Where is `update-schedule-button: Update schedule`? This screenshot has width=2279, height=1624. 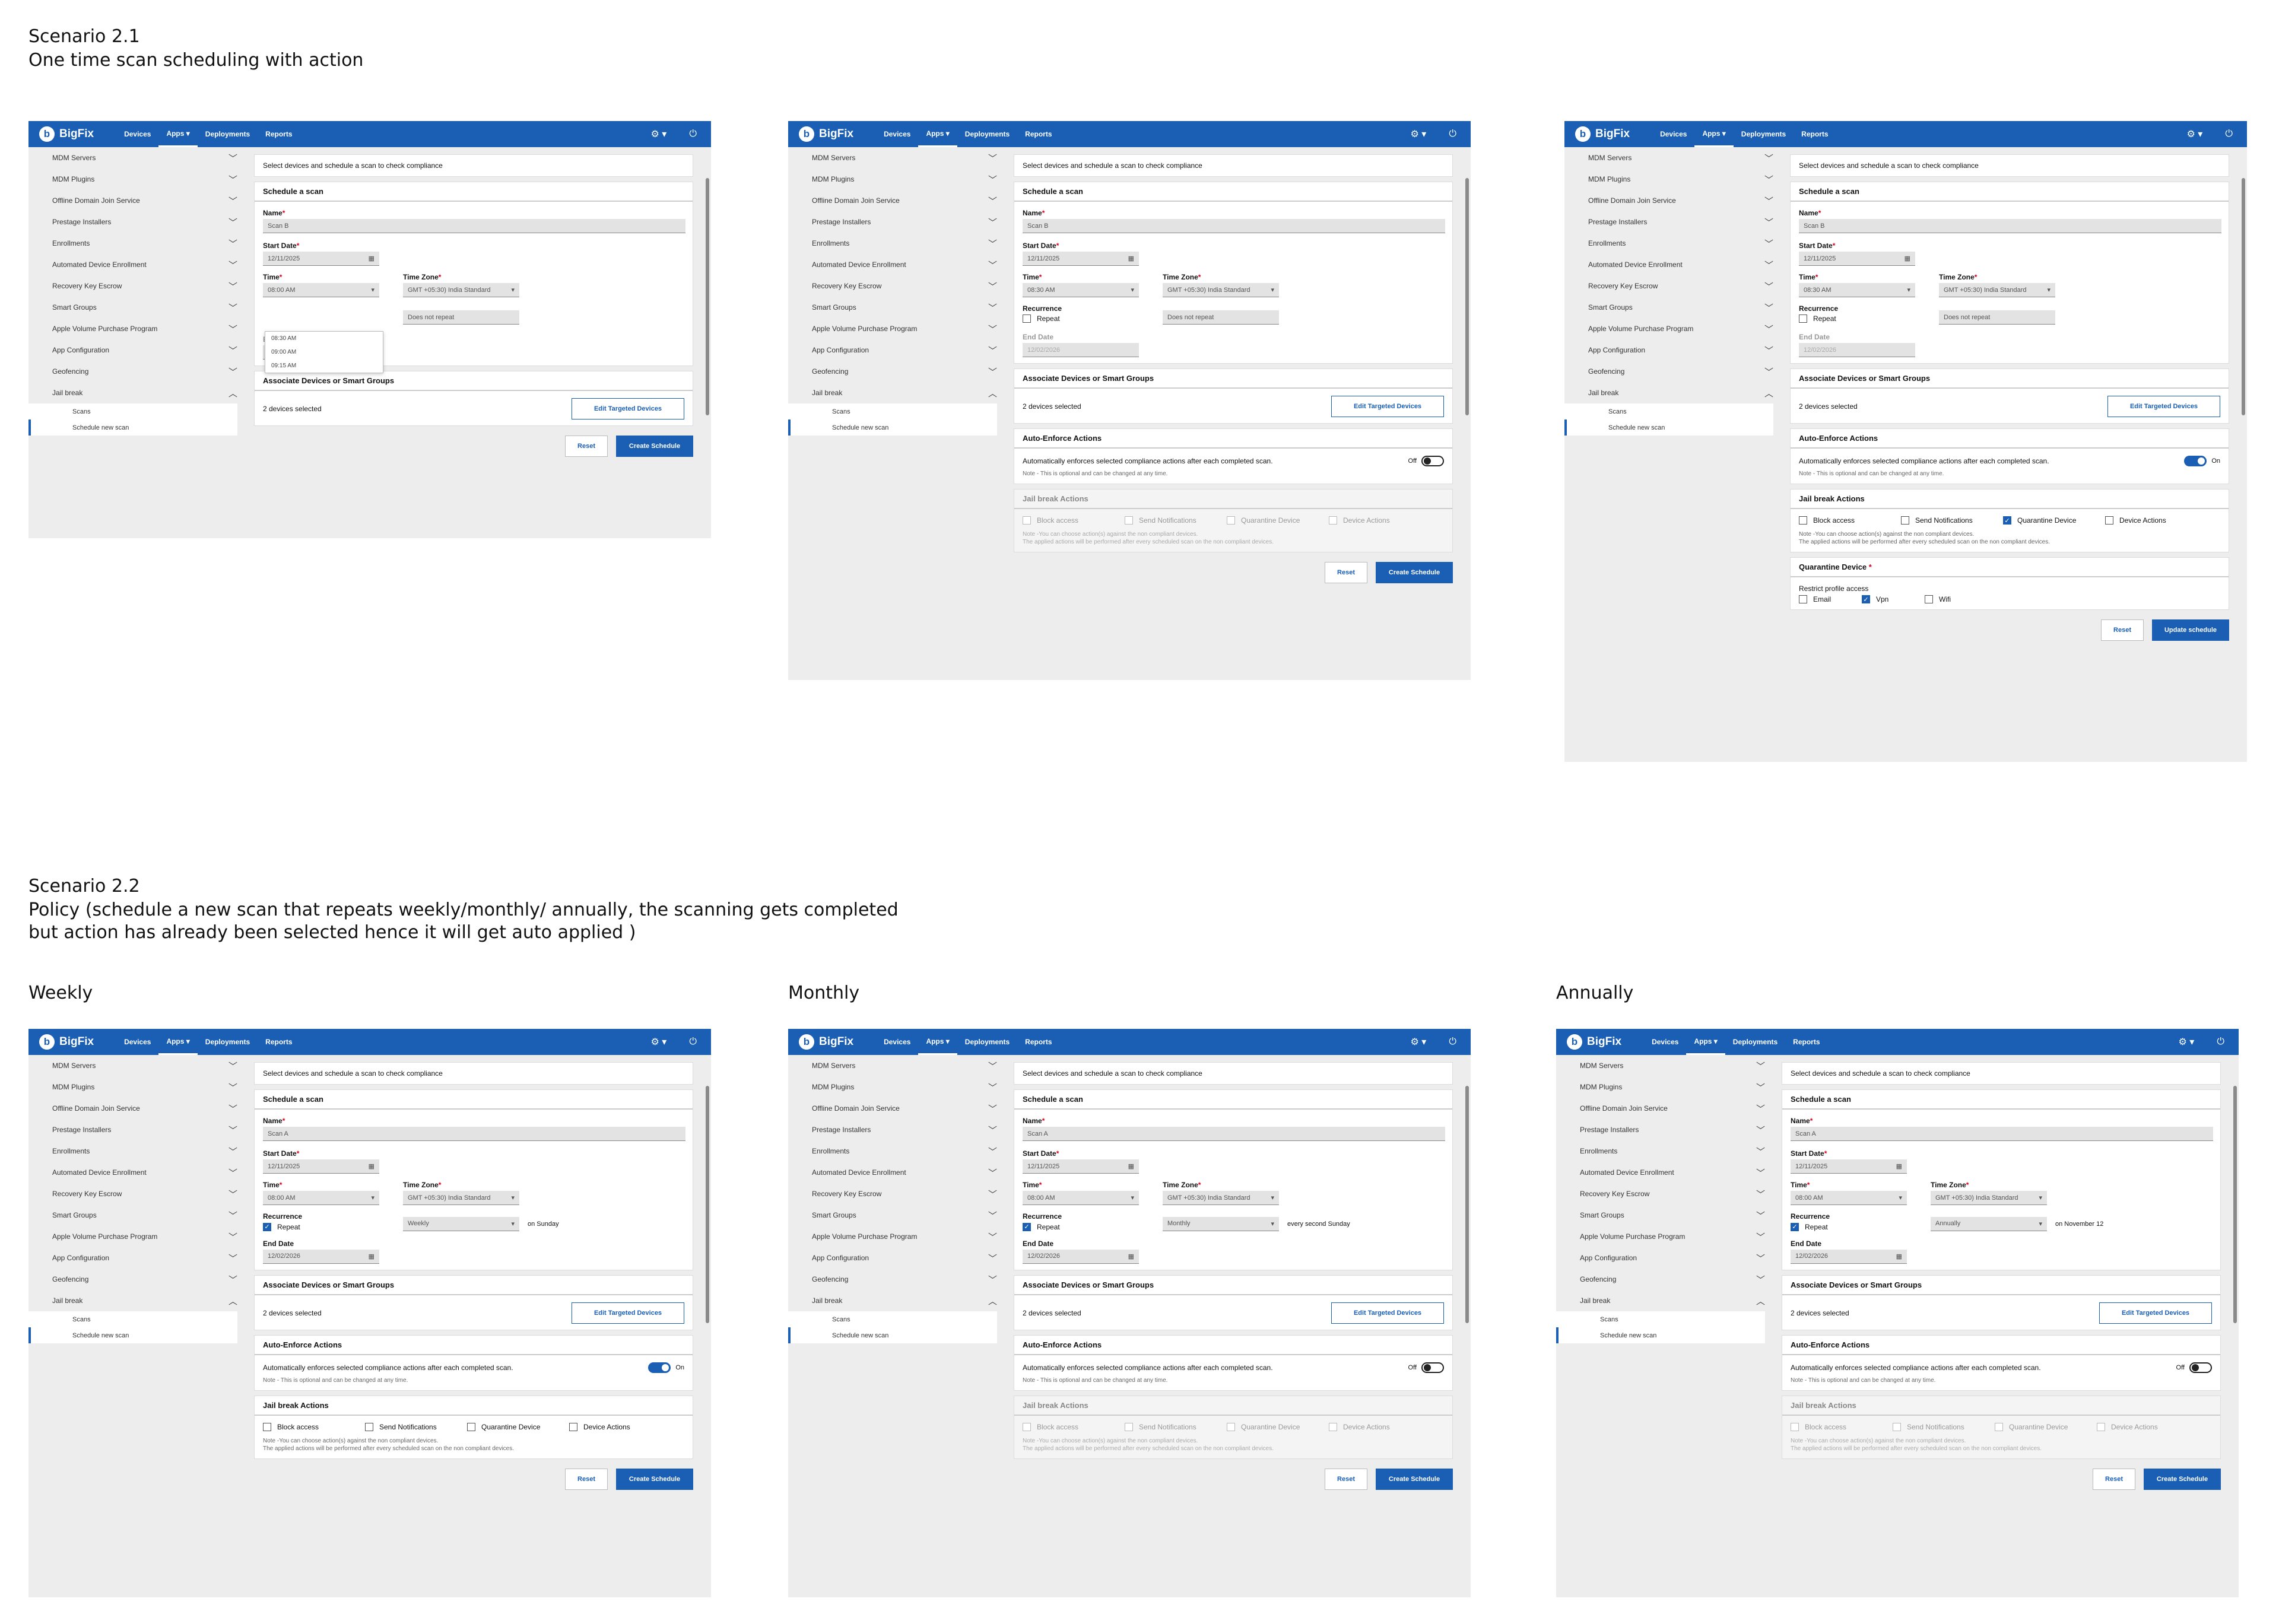 update-schedule-button: Update schedule is located at coordinates (2190, 630).